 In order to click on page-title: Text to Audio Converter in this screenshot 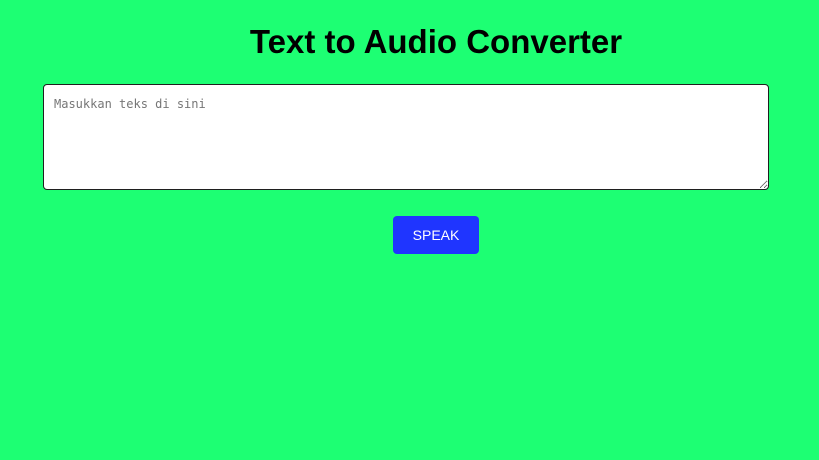, I will do `click(436, 41)`.